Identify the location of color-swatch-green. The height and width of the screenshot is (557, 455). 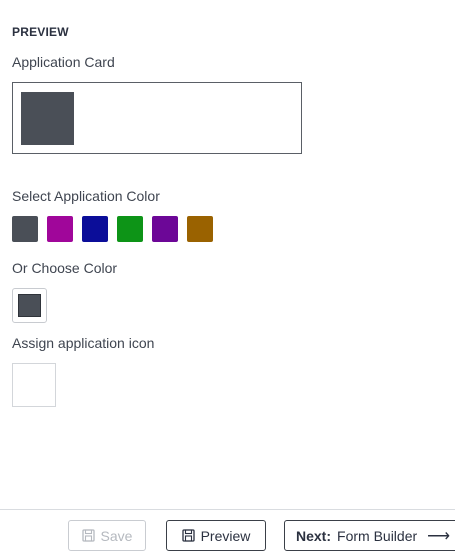
(130, 229).